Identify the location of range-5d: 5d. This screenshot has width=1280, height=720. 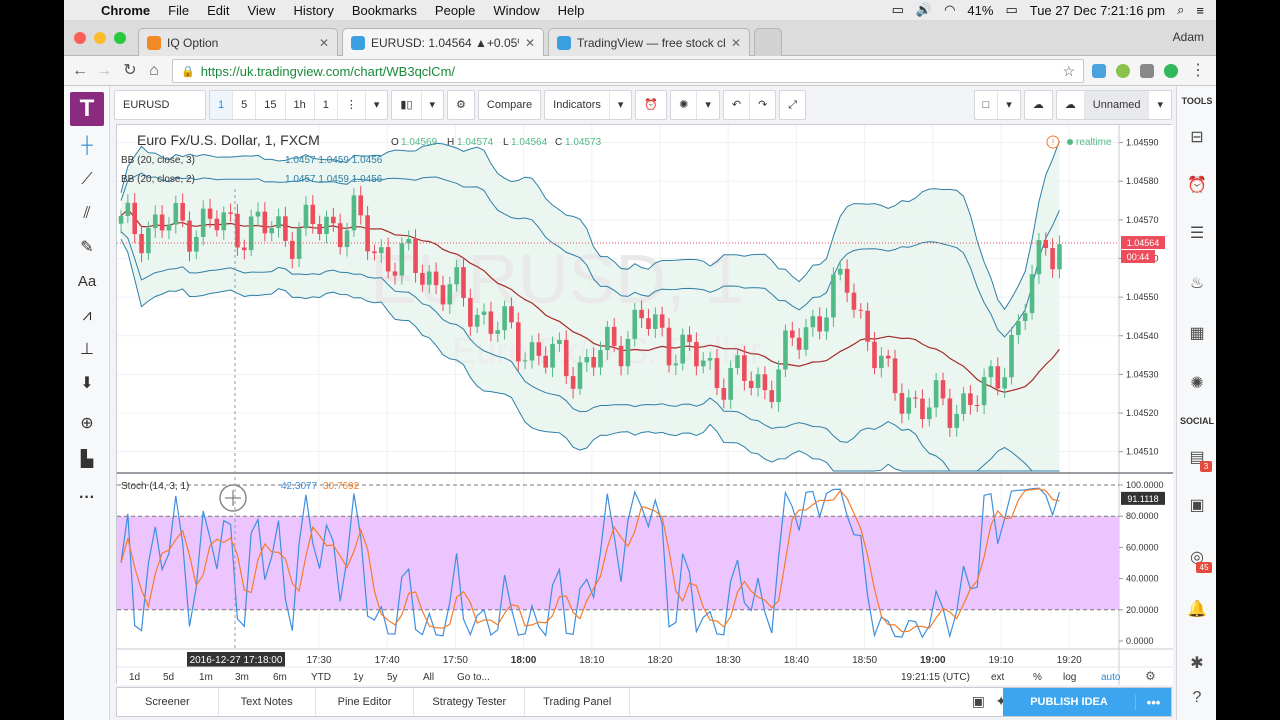
(168, 677).